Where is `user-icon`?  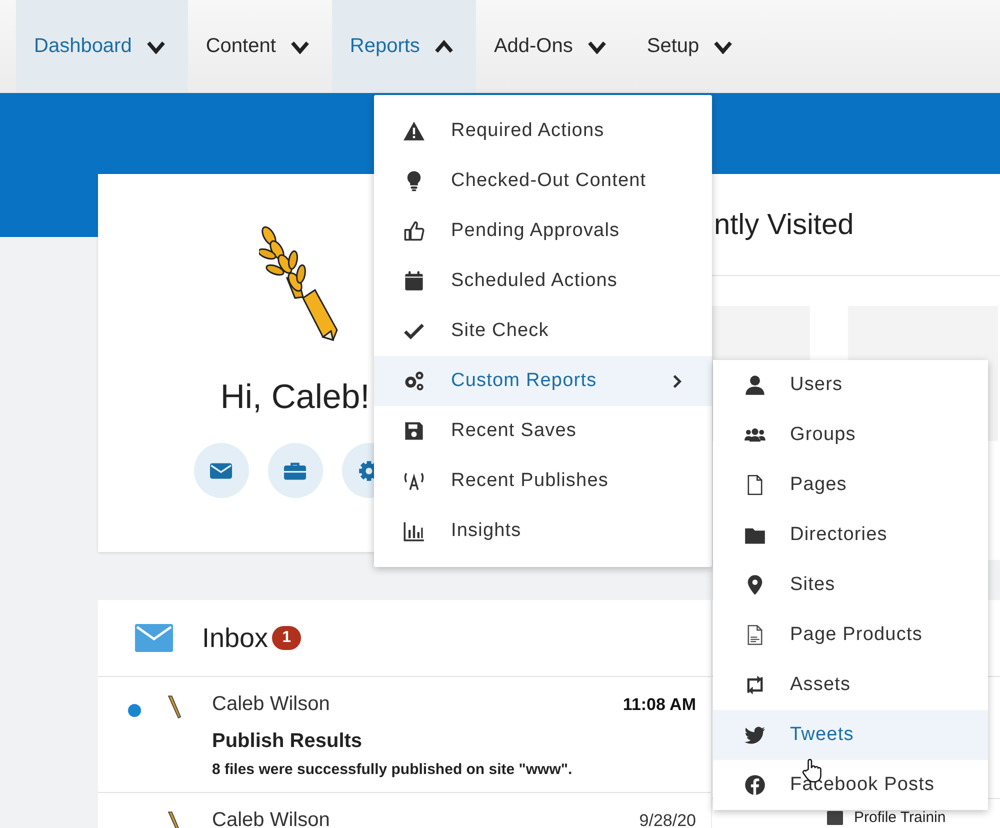 user-icon is located at coordinates (755, 385).